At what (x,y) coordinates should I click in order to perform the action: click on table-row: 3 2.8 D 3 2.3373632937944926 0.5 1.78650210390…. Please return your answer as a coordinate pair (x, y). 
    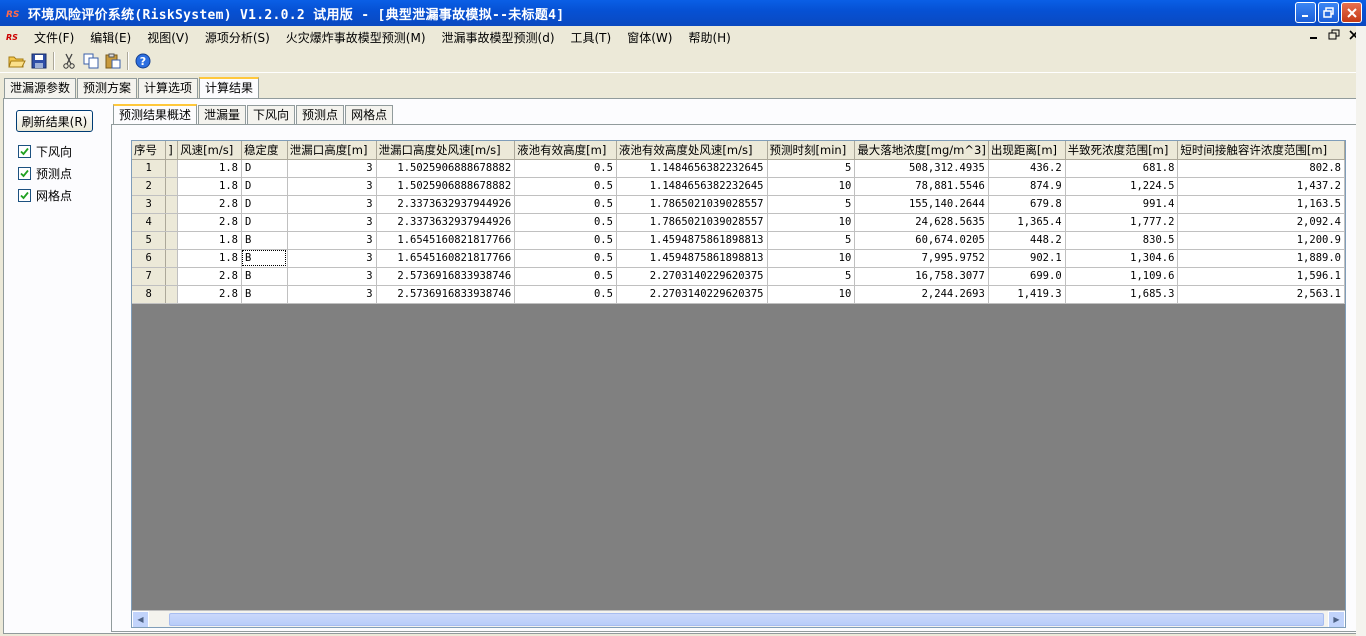
    Looking at the image, I should click on (738, 204).